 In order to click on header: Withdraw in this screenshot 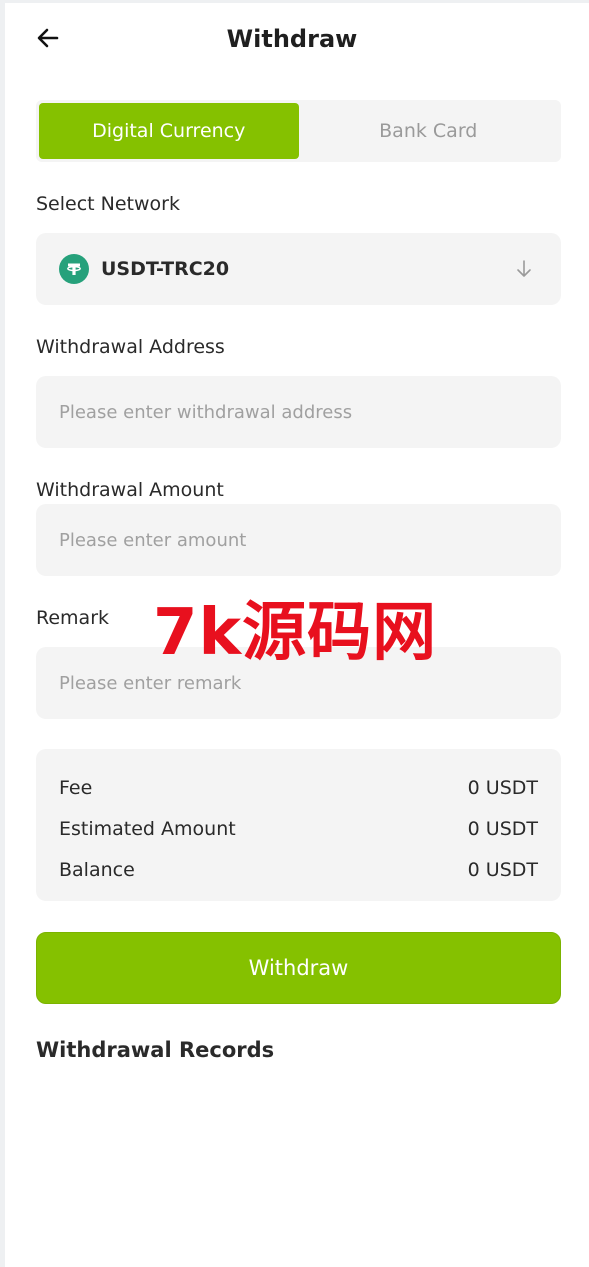, I will do `click(297, 39)`.